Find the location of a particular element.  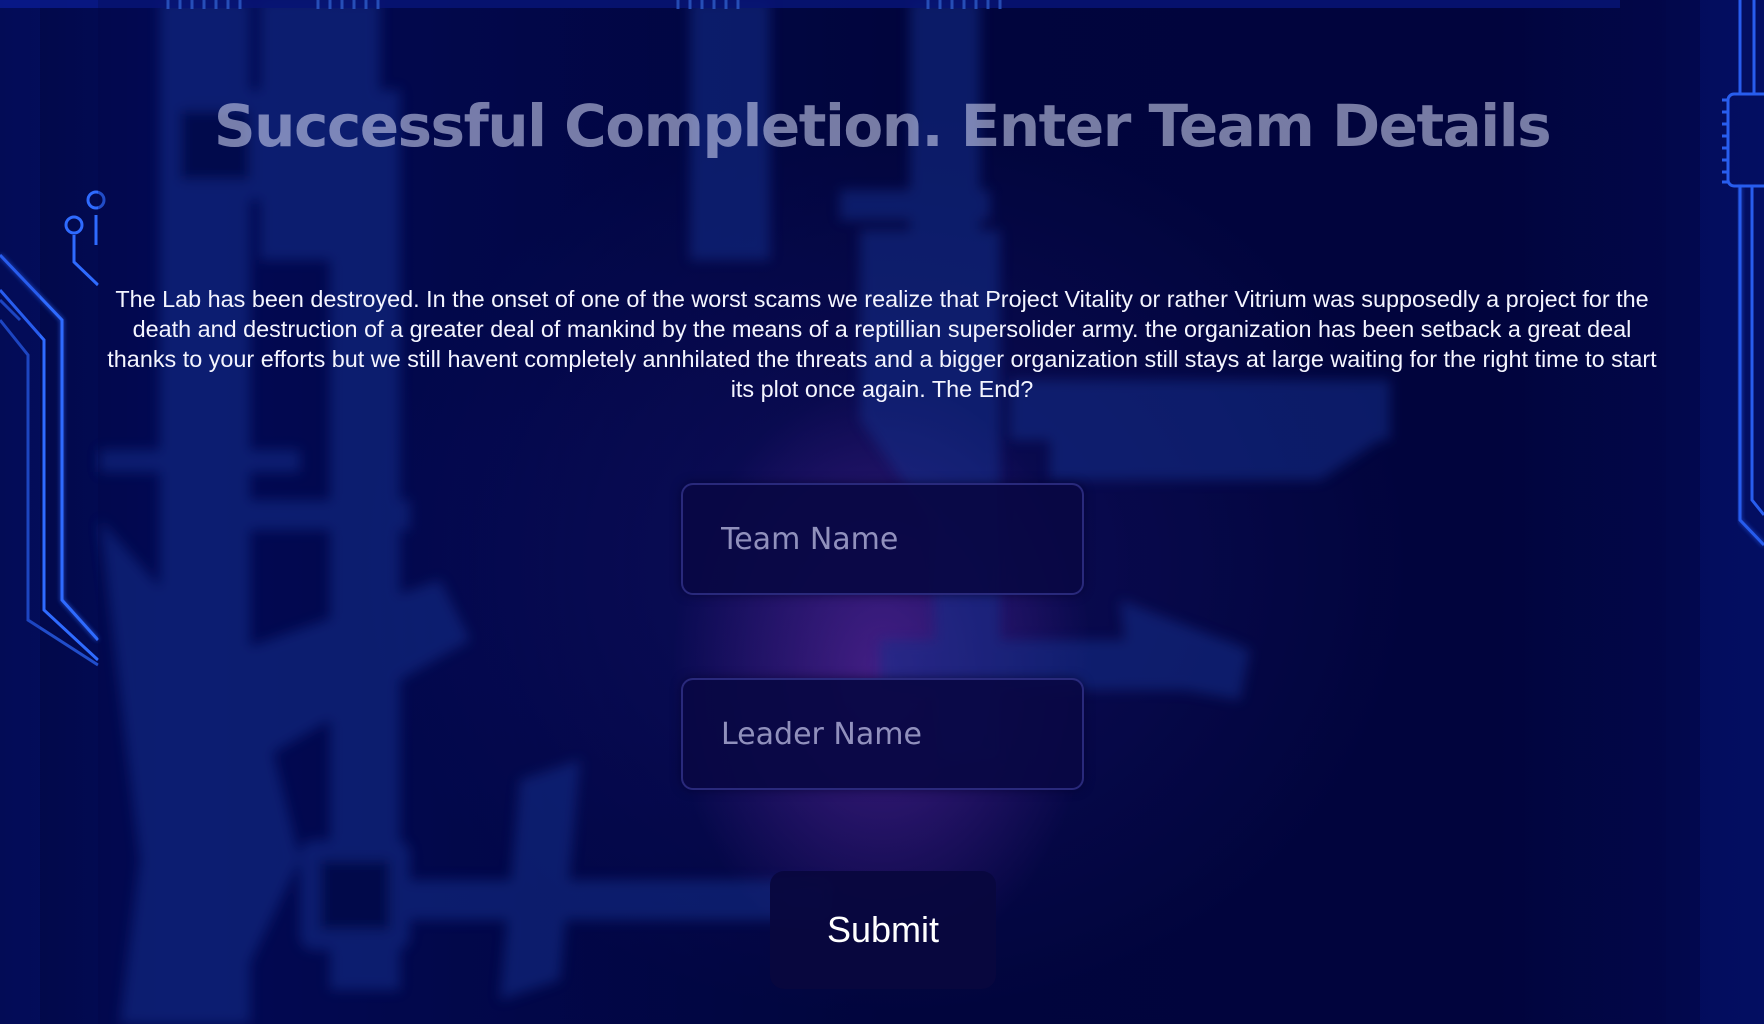

submit-button: Submit is located at coordinates (883, 930).